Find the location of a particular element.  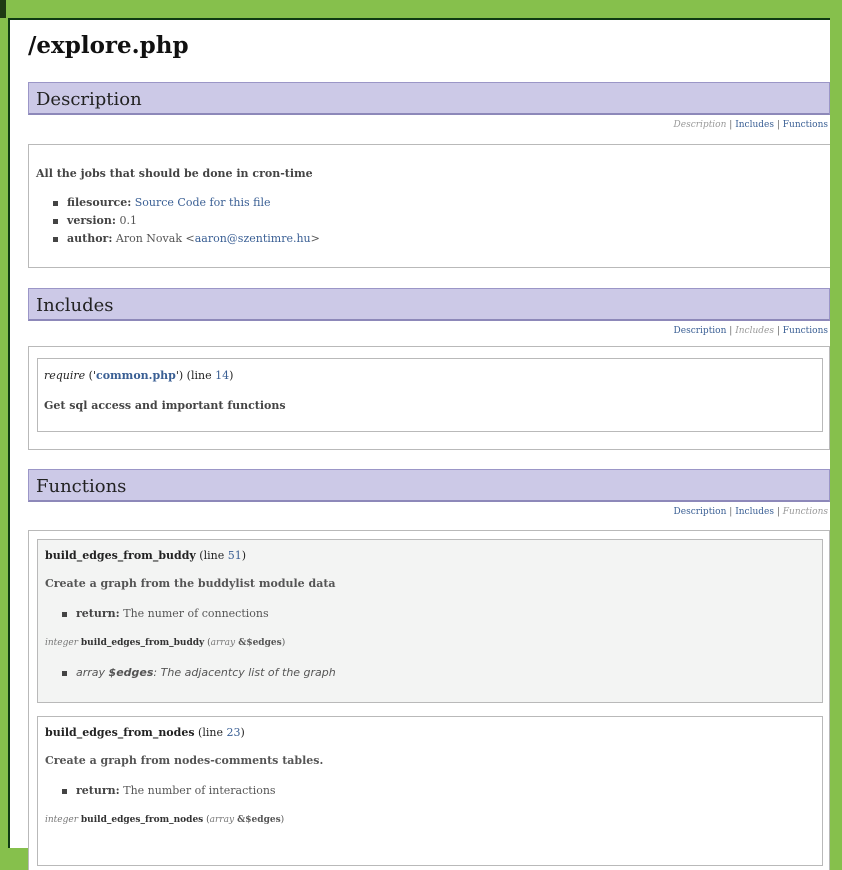

tag-item: return: The numer of connections is located at coordinates (153, 616).